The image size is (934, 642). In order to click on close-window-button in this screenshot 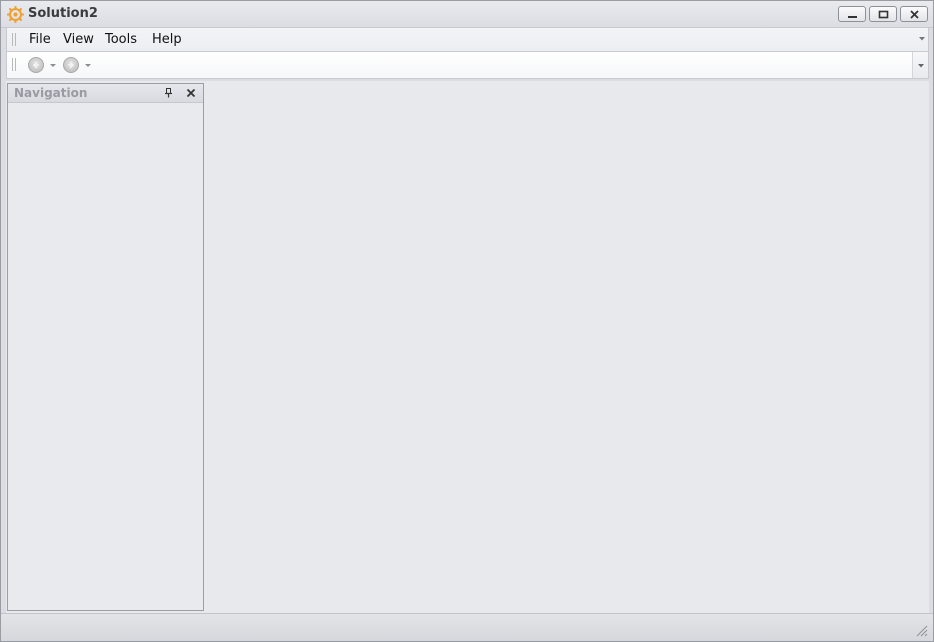, I will do `click(914, 14)`.